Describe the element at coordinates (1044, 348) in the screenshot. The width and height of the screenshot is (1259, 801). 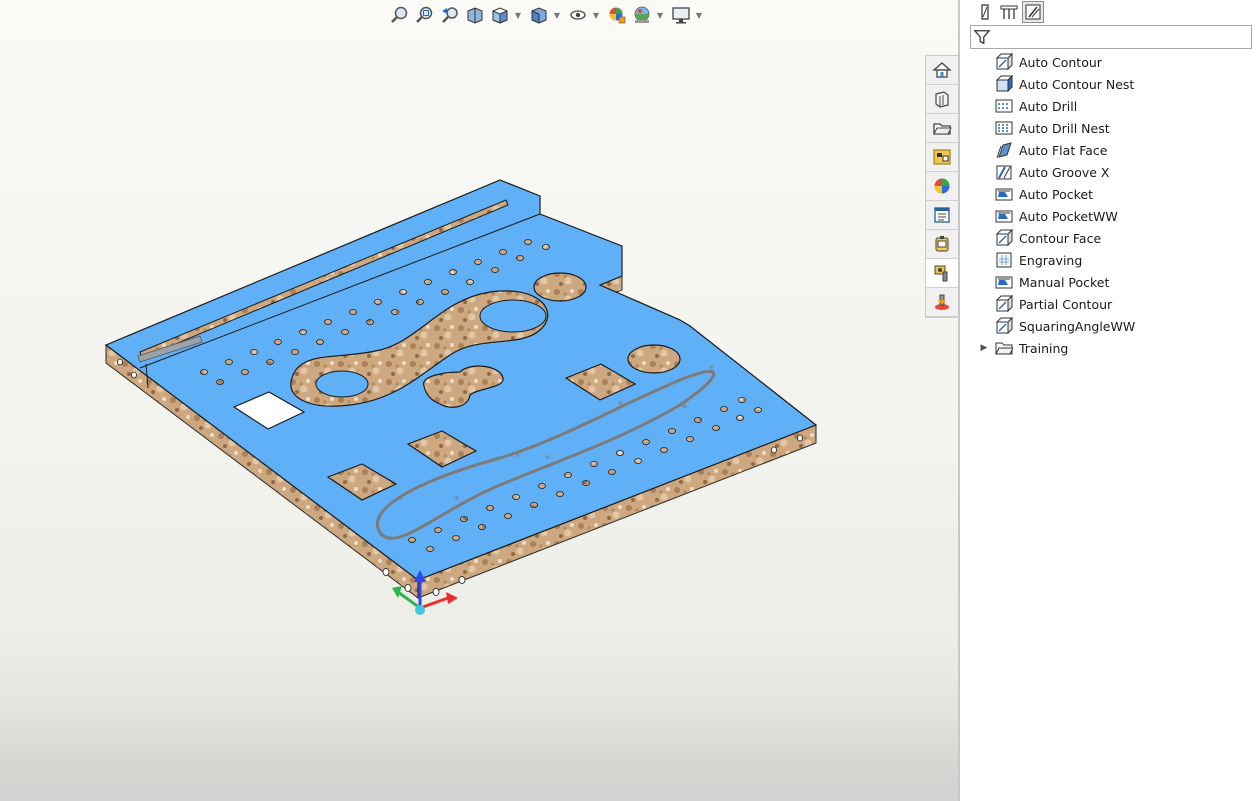
I see `tree-item-label: Training` at that location.